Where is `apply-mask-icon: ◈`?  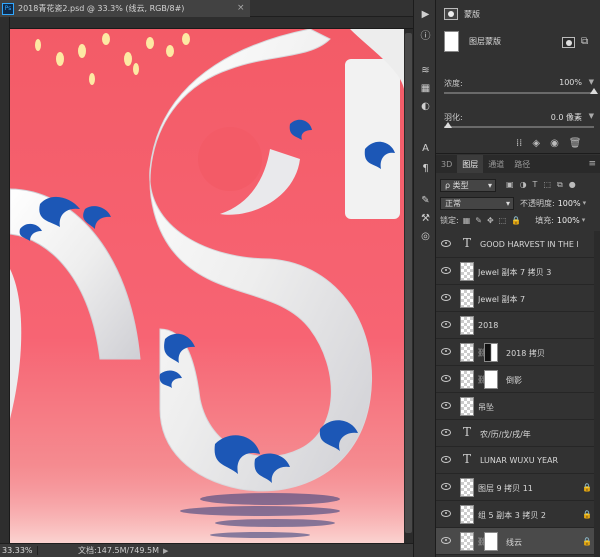 apply-mask-icon: ◈ is located at coordinates (536, 143).